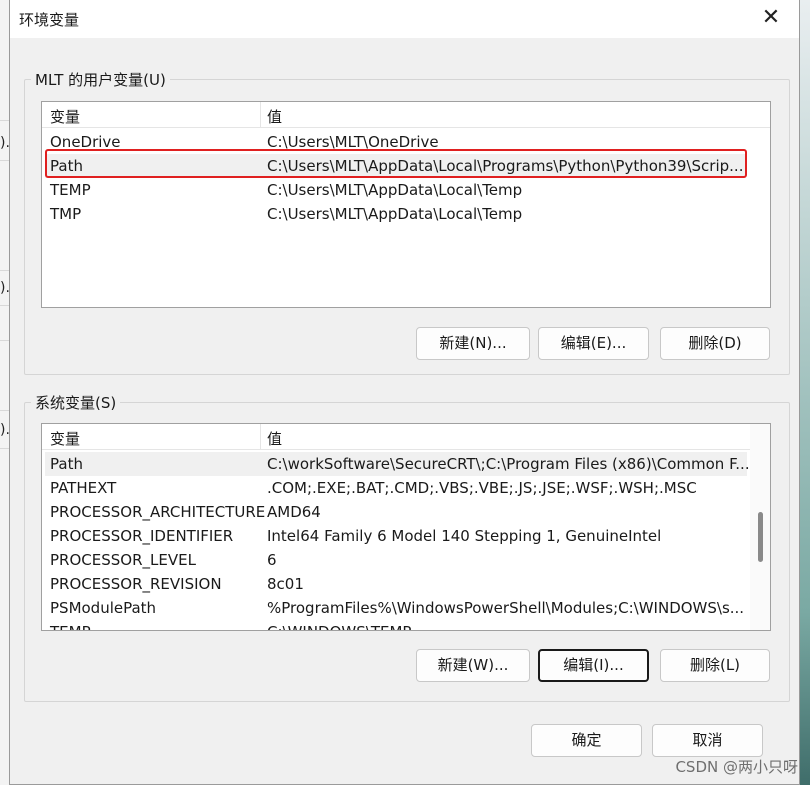  Describe the element at coordinates (66, 214) in the screenshot. I see `variable-name: TMP` at that location.